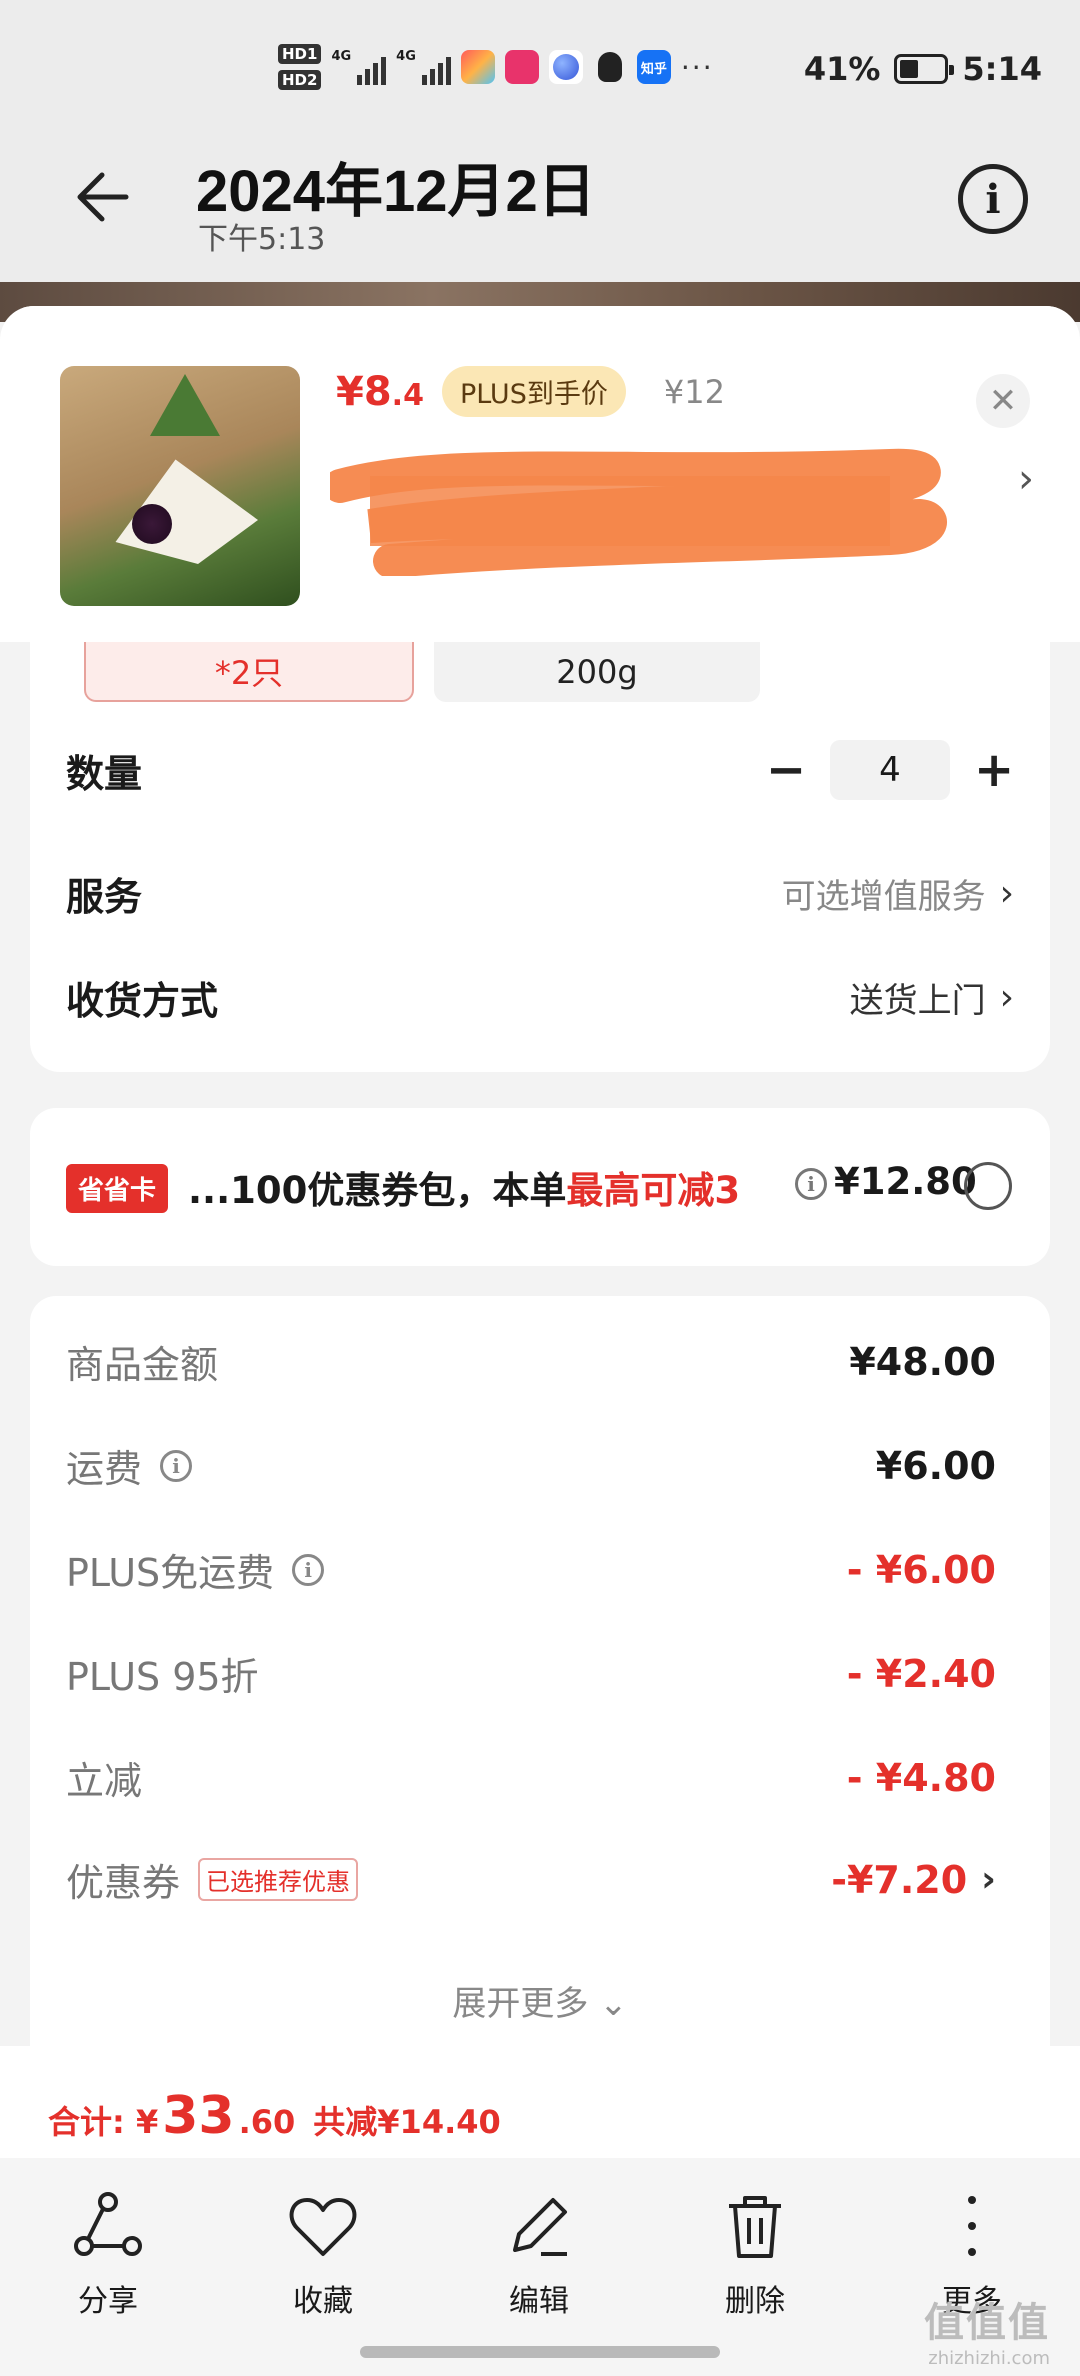  I want to click on saver-card-offer: 省省卡 ...100优惠券包，本单最高可减3 i ¥12.80, so click(540, 1187).